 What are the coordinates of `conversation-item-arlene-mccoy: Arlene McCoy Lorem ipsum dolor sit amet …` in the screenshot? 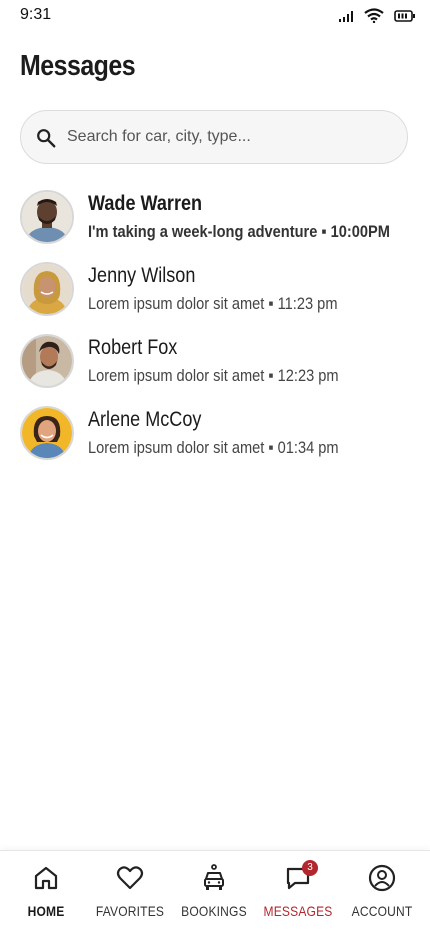 It's located at (220, 440).